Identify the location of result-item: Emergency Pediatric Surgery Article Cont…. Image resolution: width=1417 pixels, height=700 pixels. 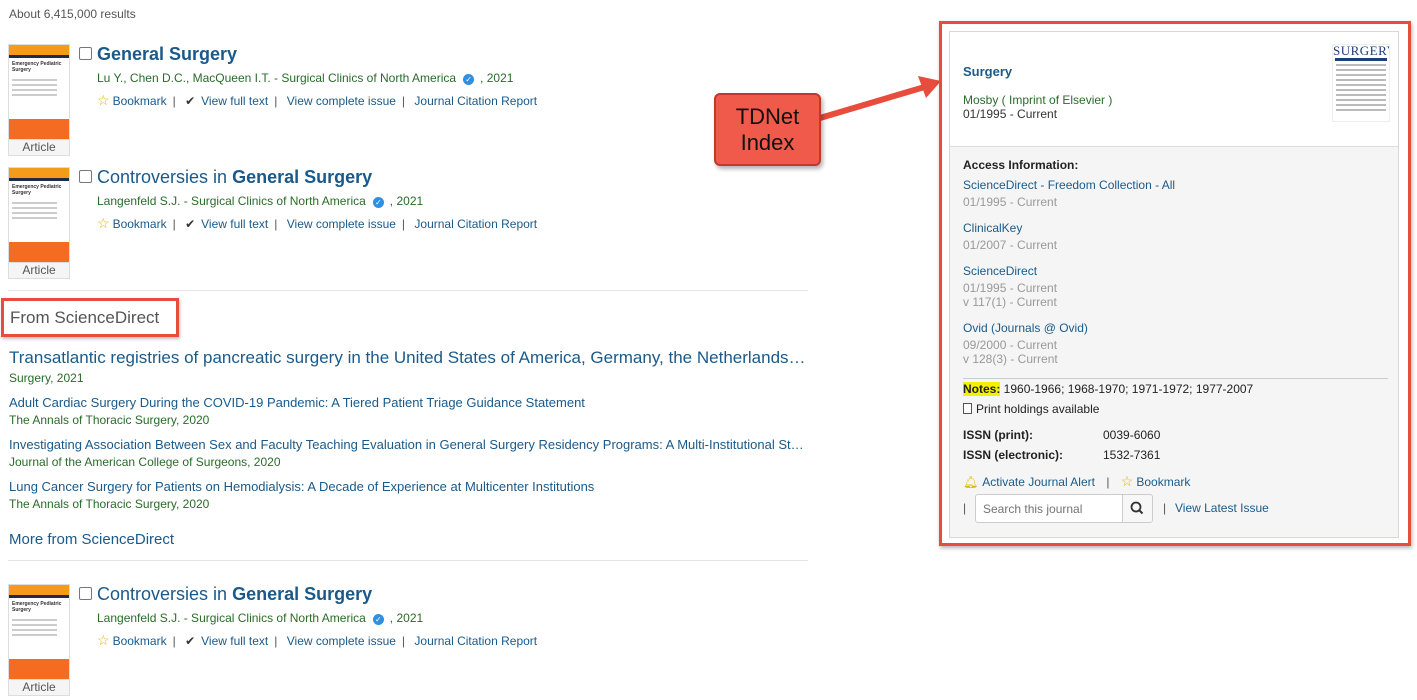
(408, 641).